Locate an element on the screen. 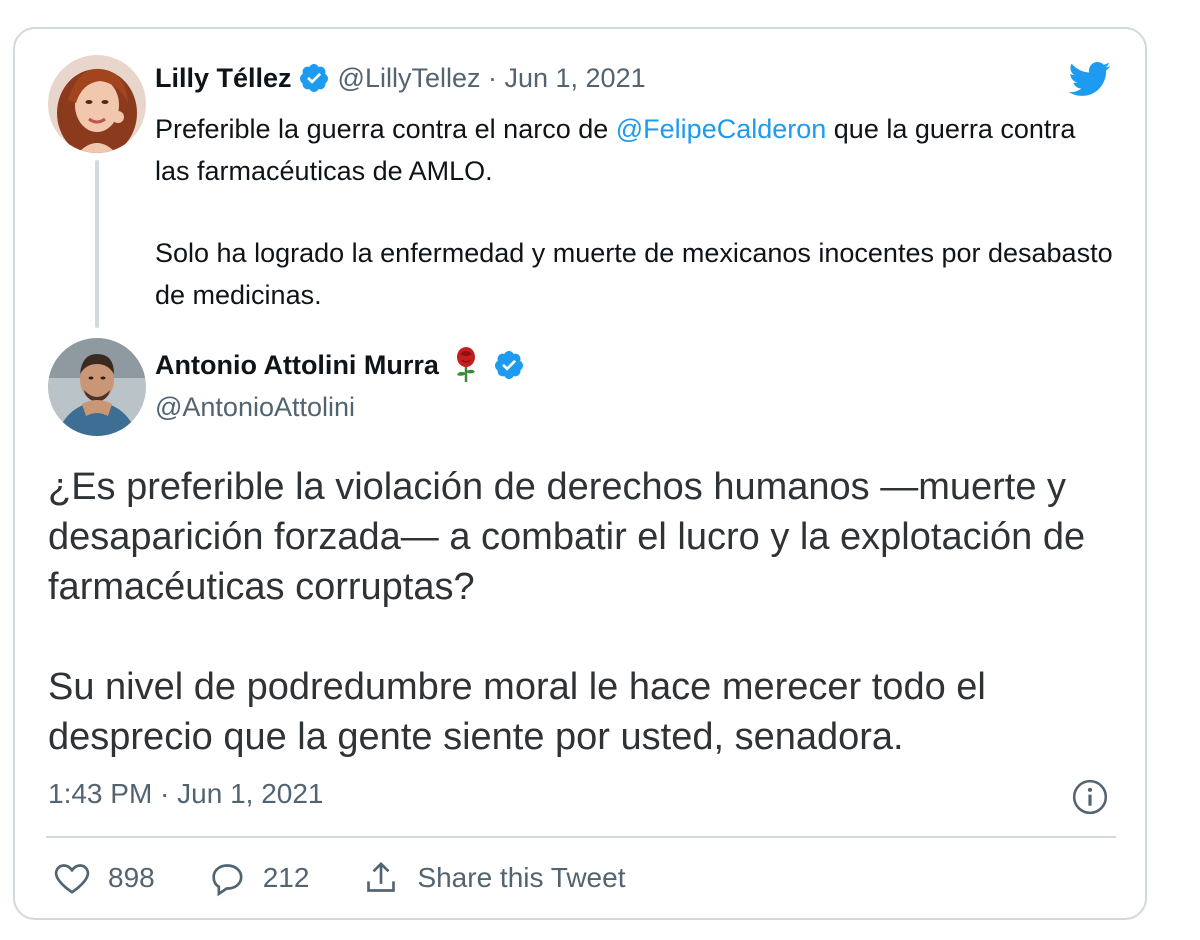  antonio-attolini-avatar is located at coordinates (97, 387).